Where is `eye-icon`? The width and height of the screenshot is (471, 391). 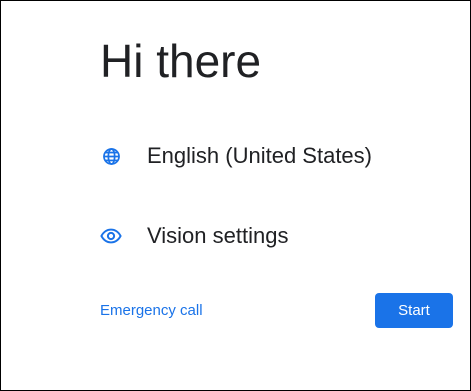 eye-icon is located at coordinates (111, 236).